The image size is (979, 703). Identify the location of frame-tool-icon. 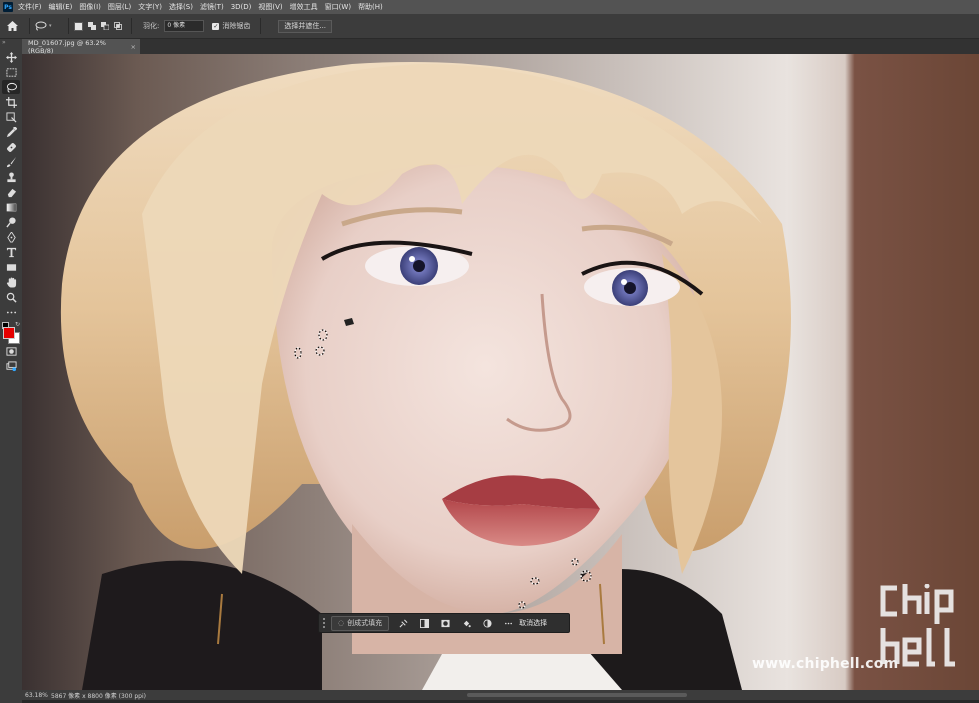
(11, 117).